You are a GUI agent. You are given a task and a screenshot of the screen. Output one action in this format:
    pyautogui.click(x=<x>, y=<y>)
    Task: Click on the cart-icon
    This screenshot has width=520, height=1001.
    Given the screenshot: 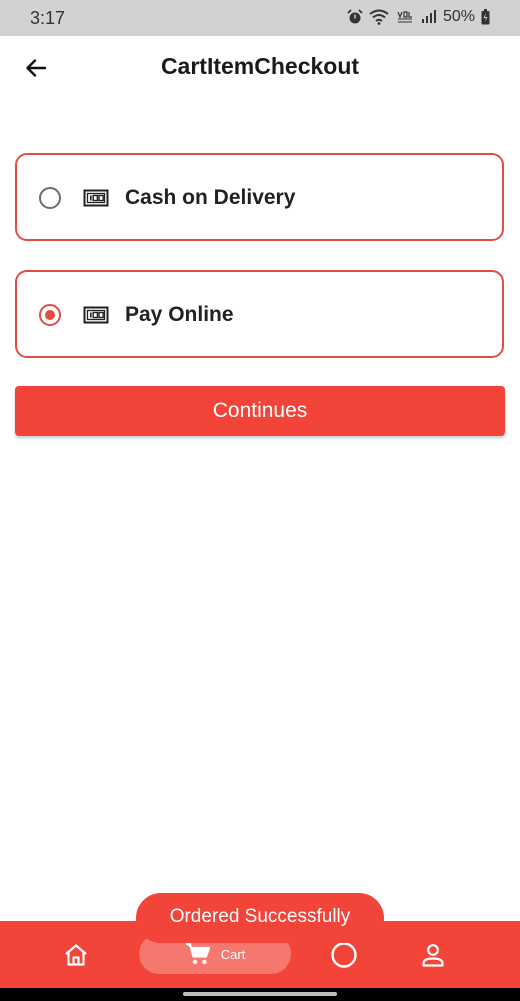 What is the action you would take?
    pyautogui.click(x=197, y=953)
    